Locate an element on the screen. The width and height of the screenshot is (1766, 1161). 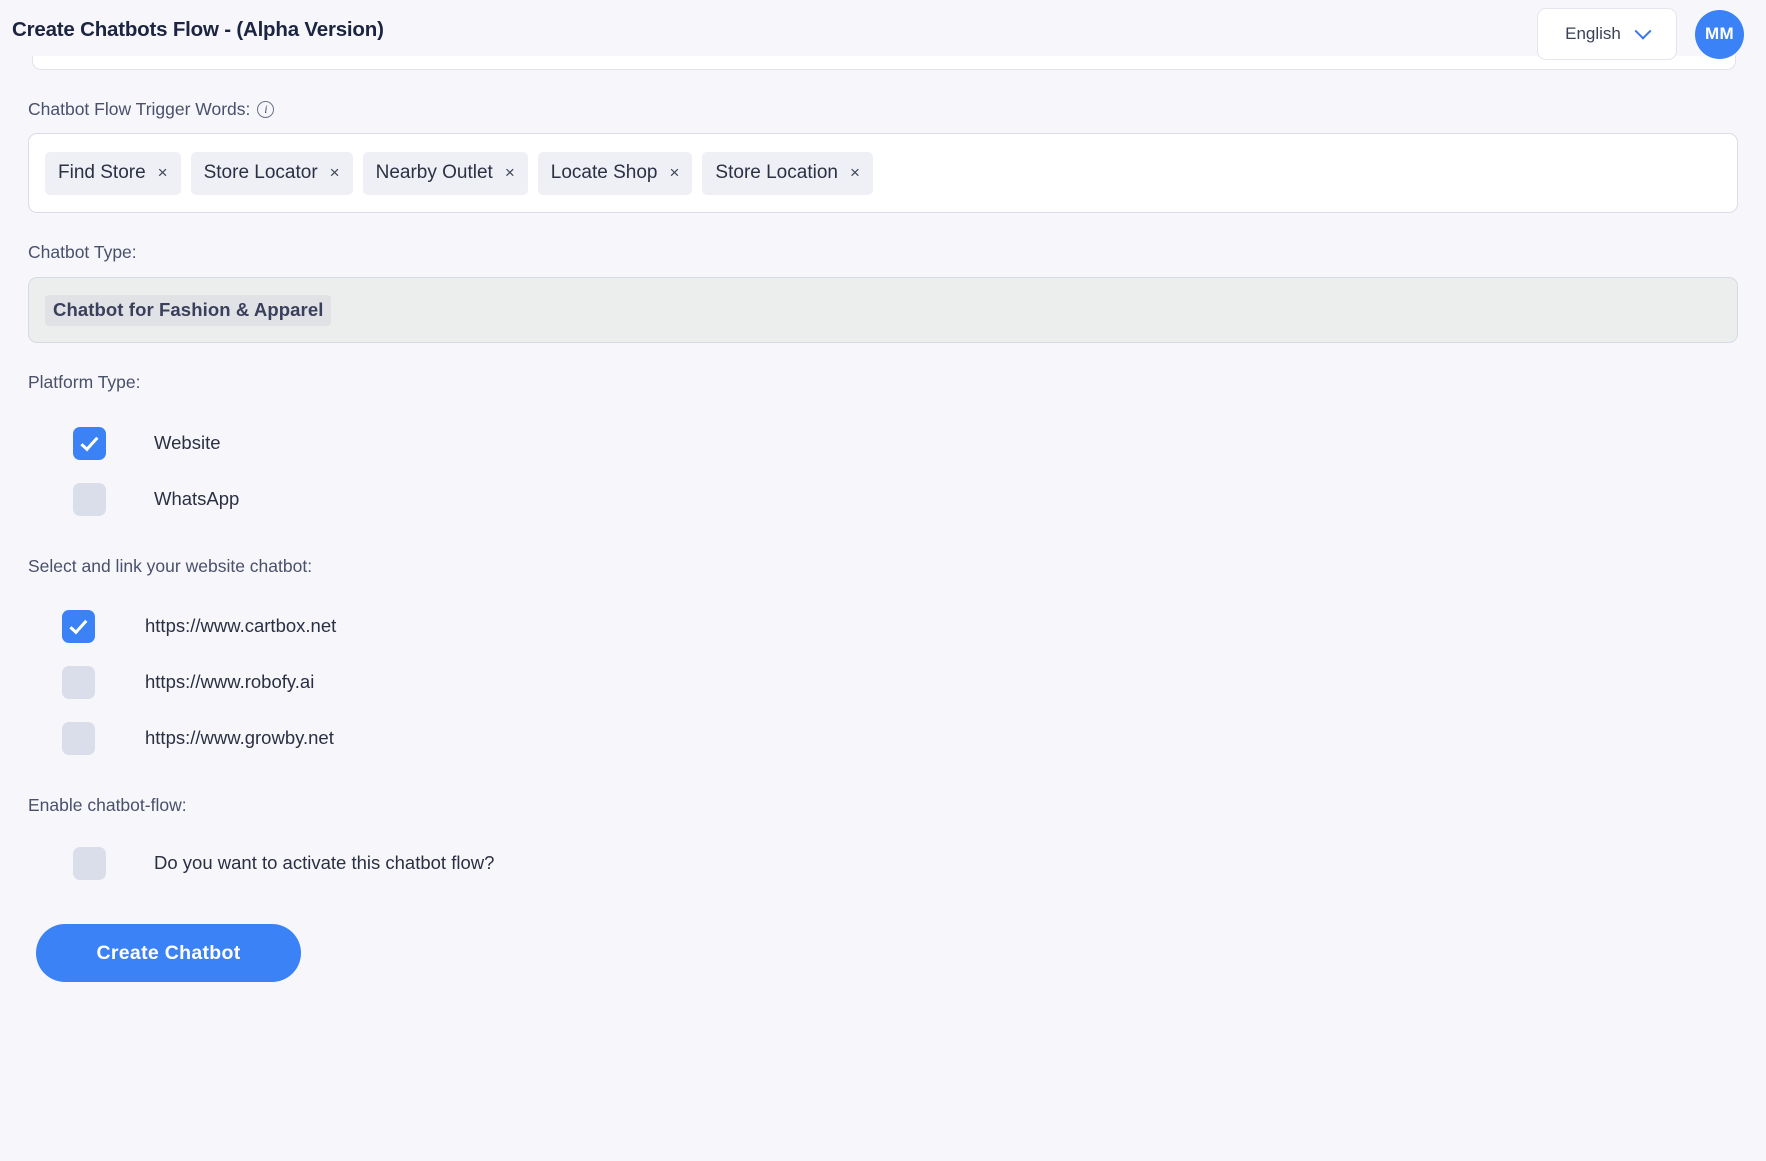
platform-option-website: Website is located at coordinates (883, 443).